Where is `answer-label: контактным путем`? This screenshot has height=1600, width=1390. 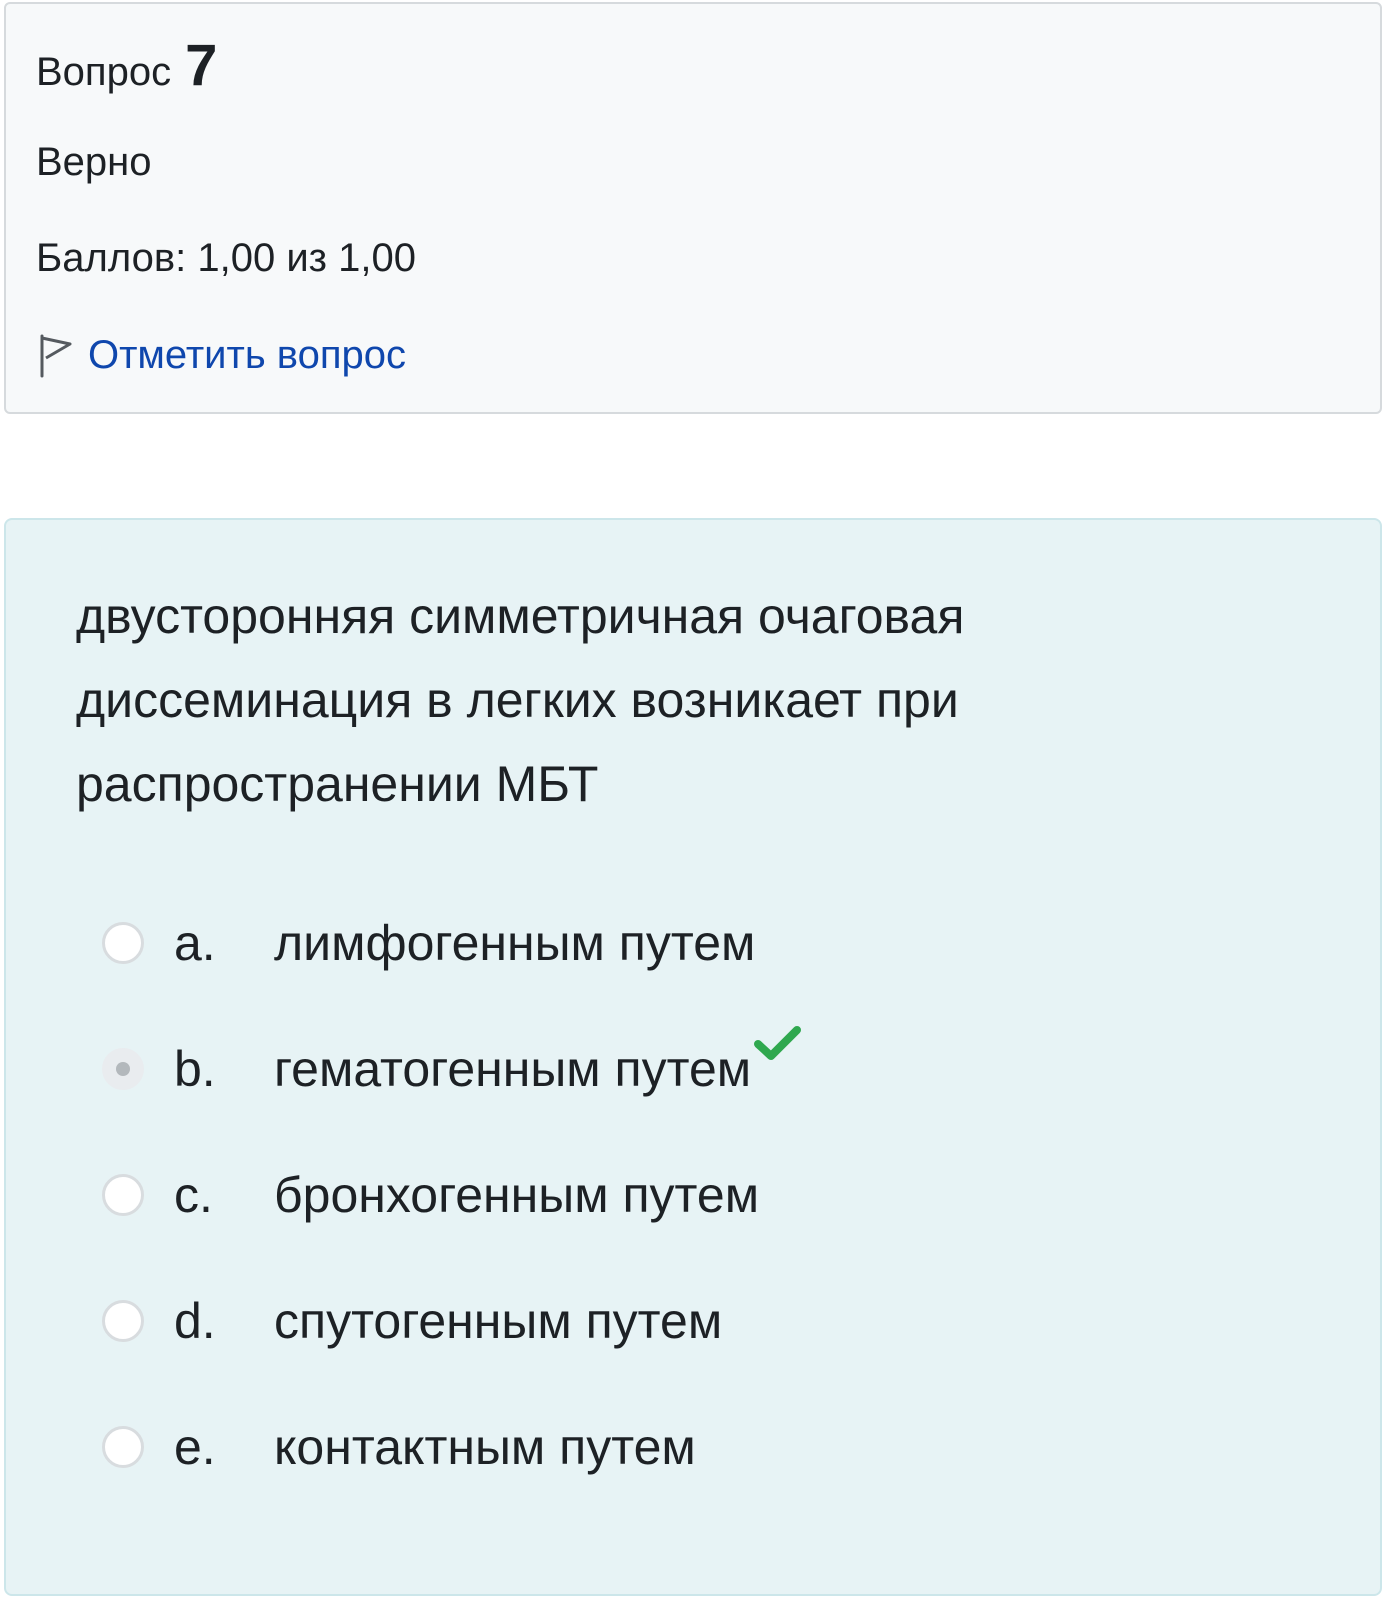 answer-label: контактным путем is located at coordinates (485, 1447).